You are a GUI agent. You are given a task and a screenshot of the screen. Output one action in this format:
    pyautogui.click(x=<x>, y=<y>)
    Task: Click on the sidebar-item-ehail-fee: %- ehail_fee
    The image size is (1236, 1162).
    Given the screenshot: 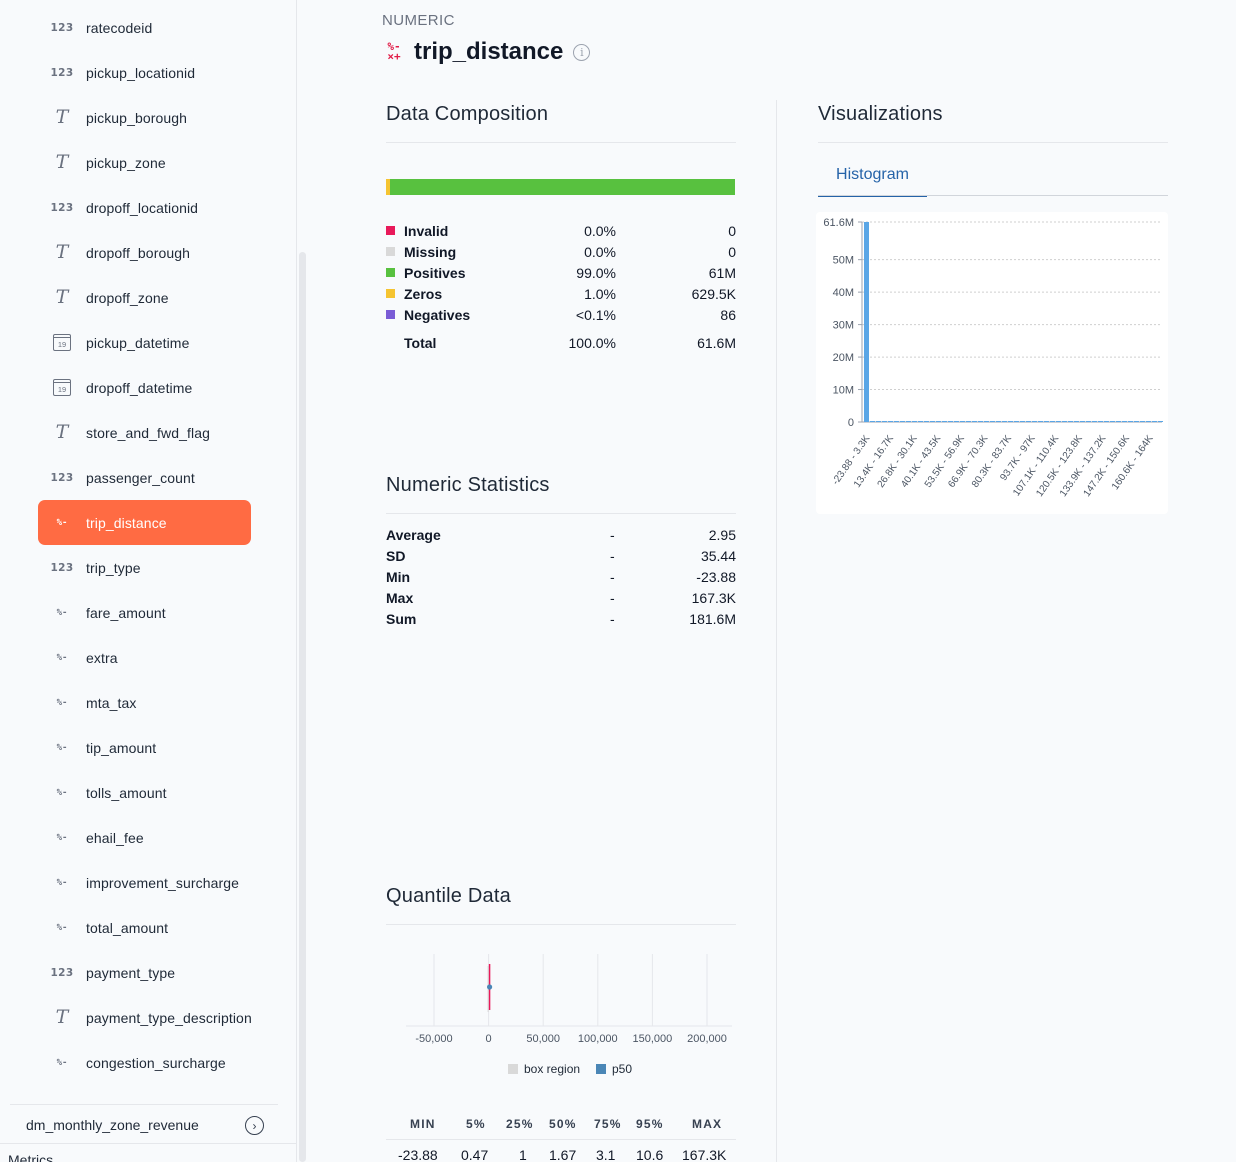 What is the action you would take?
    pyautogui.click(x=144, y=837)
    